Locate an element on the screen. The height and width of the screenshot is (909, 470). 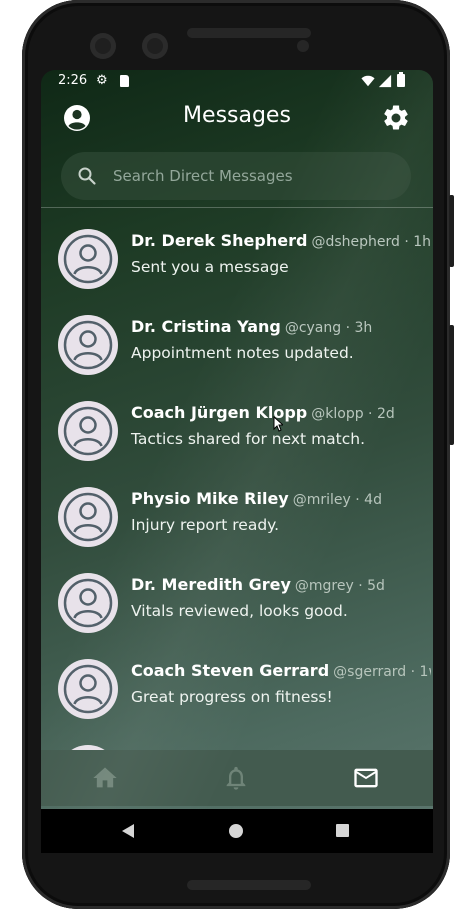
conversation-header: Coach Steven Gerrard @sgerrard · 1w is located at coordinates (281, 670).